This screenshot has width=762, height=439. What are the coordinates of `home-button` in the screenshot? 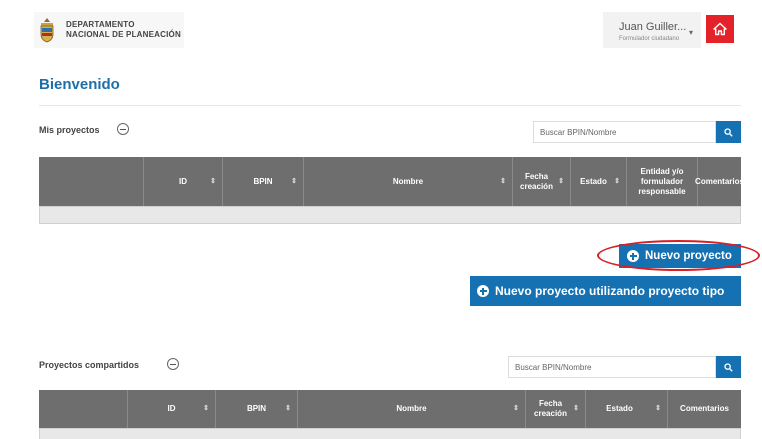 It's located at (720, 29).